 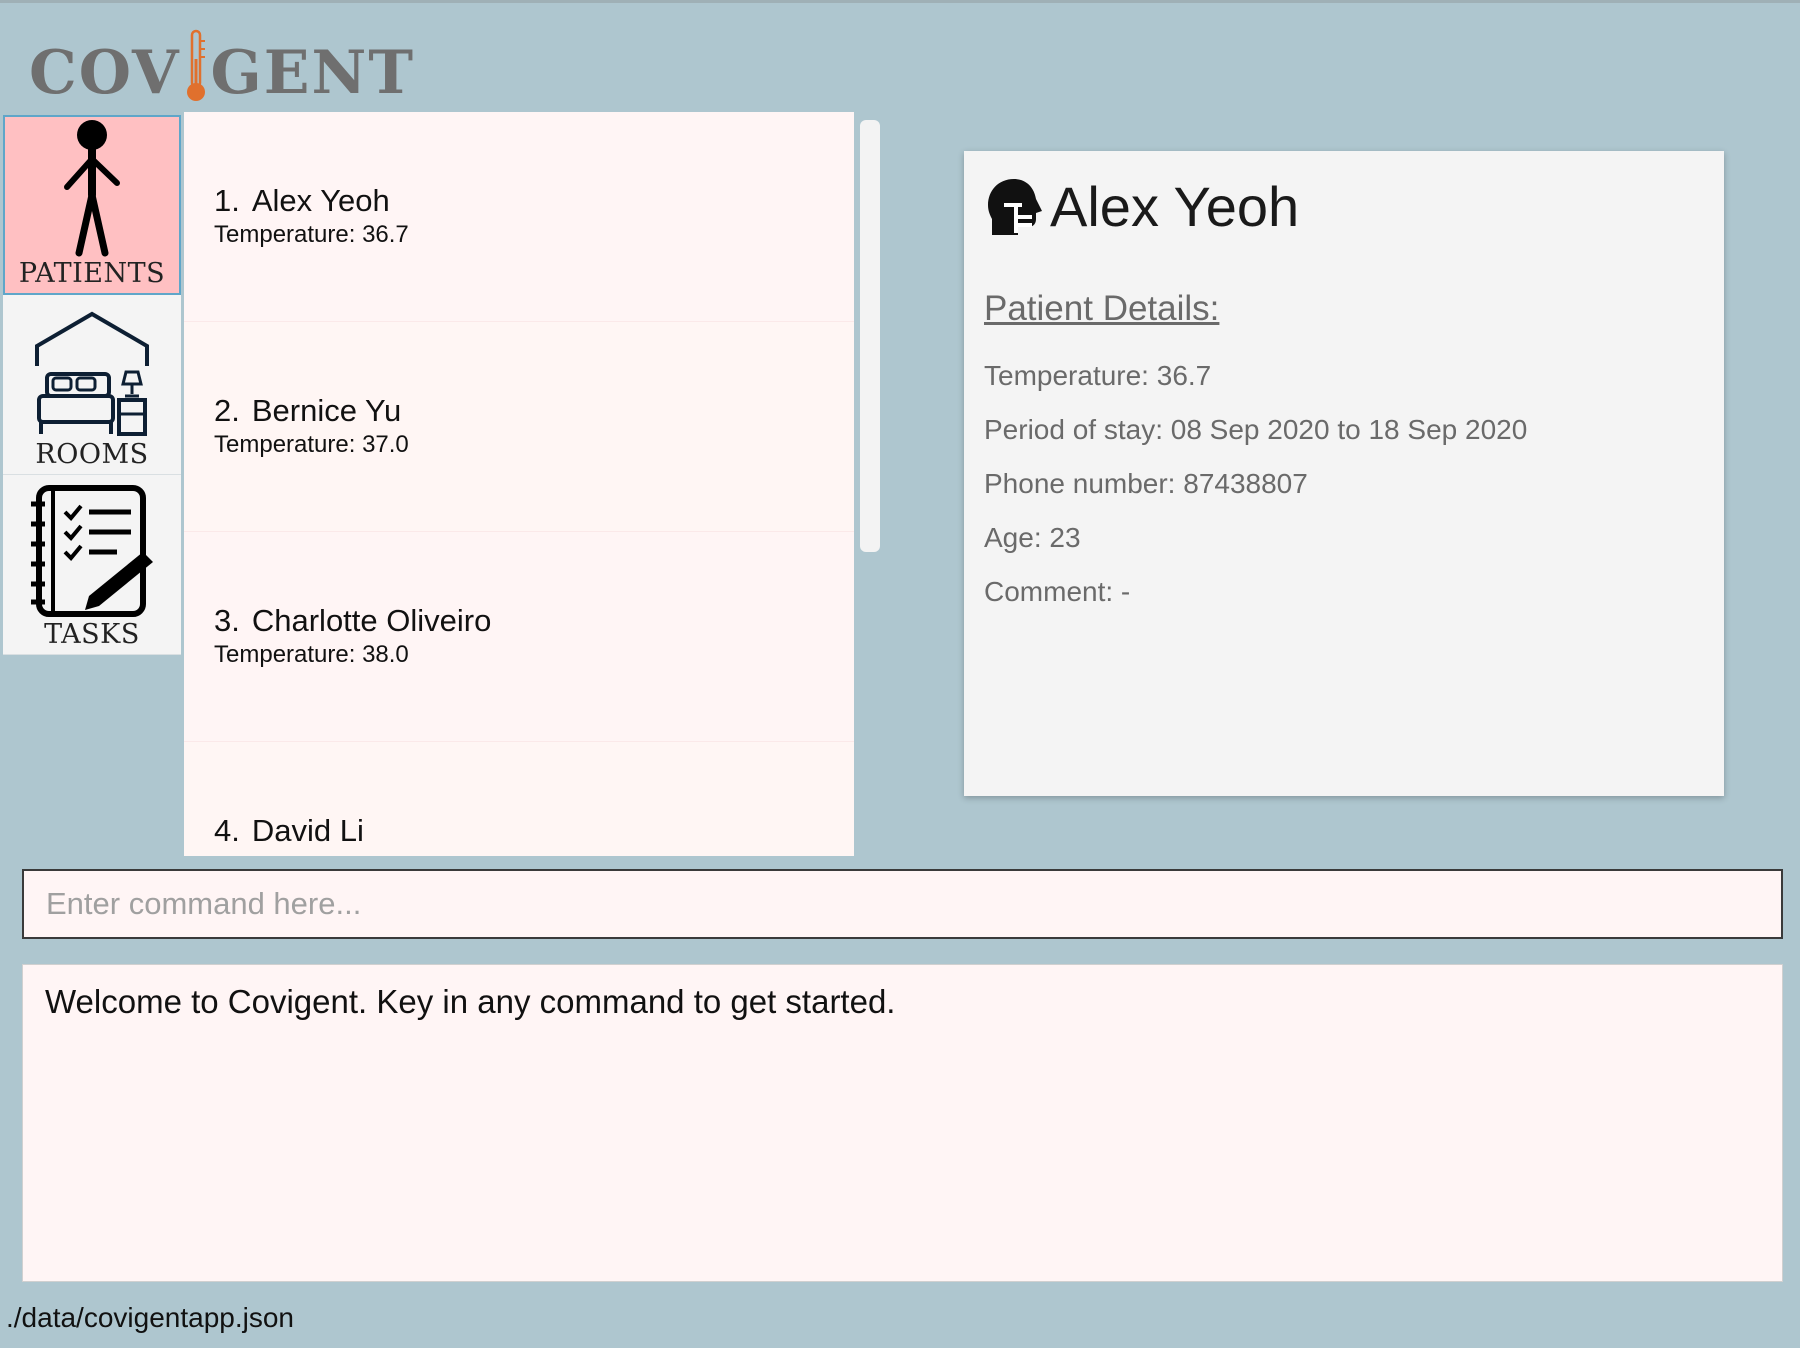 I want to click on logo-text-right: GENT, so click(x=312, y=73).